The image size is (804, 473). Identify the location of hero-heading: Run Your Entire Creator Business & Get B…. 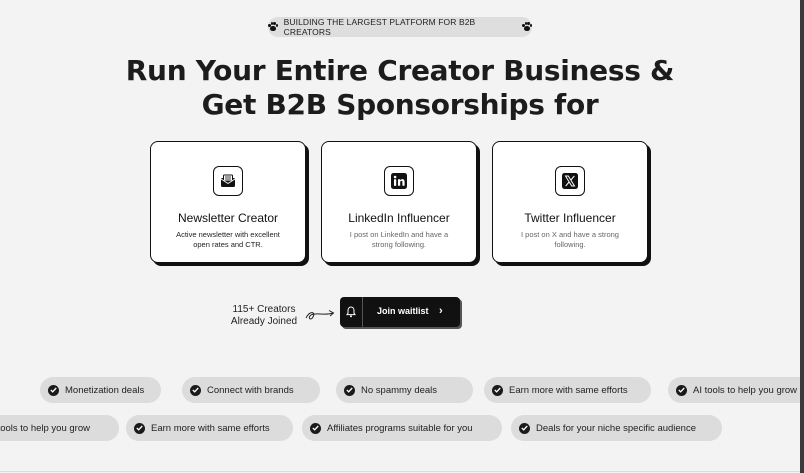
(400, 88).